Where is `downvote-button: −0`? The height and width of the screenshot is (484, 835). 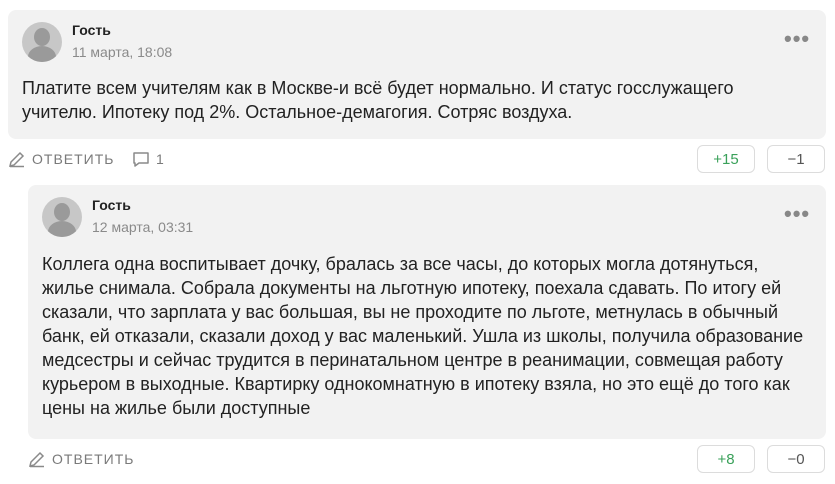
downvote-button: −0 is located at coordinates (796, 459).